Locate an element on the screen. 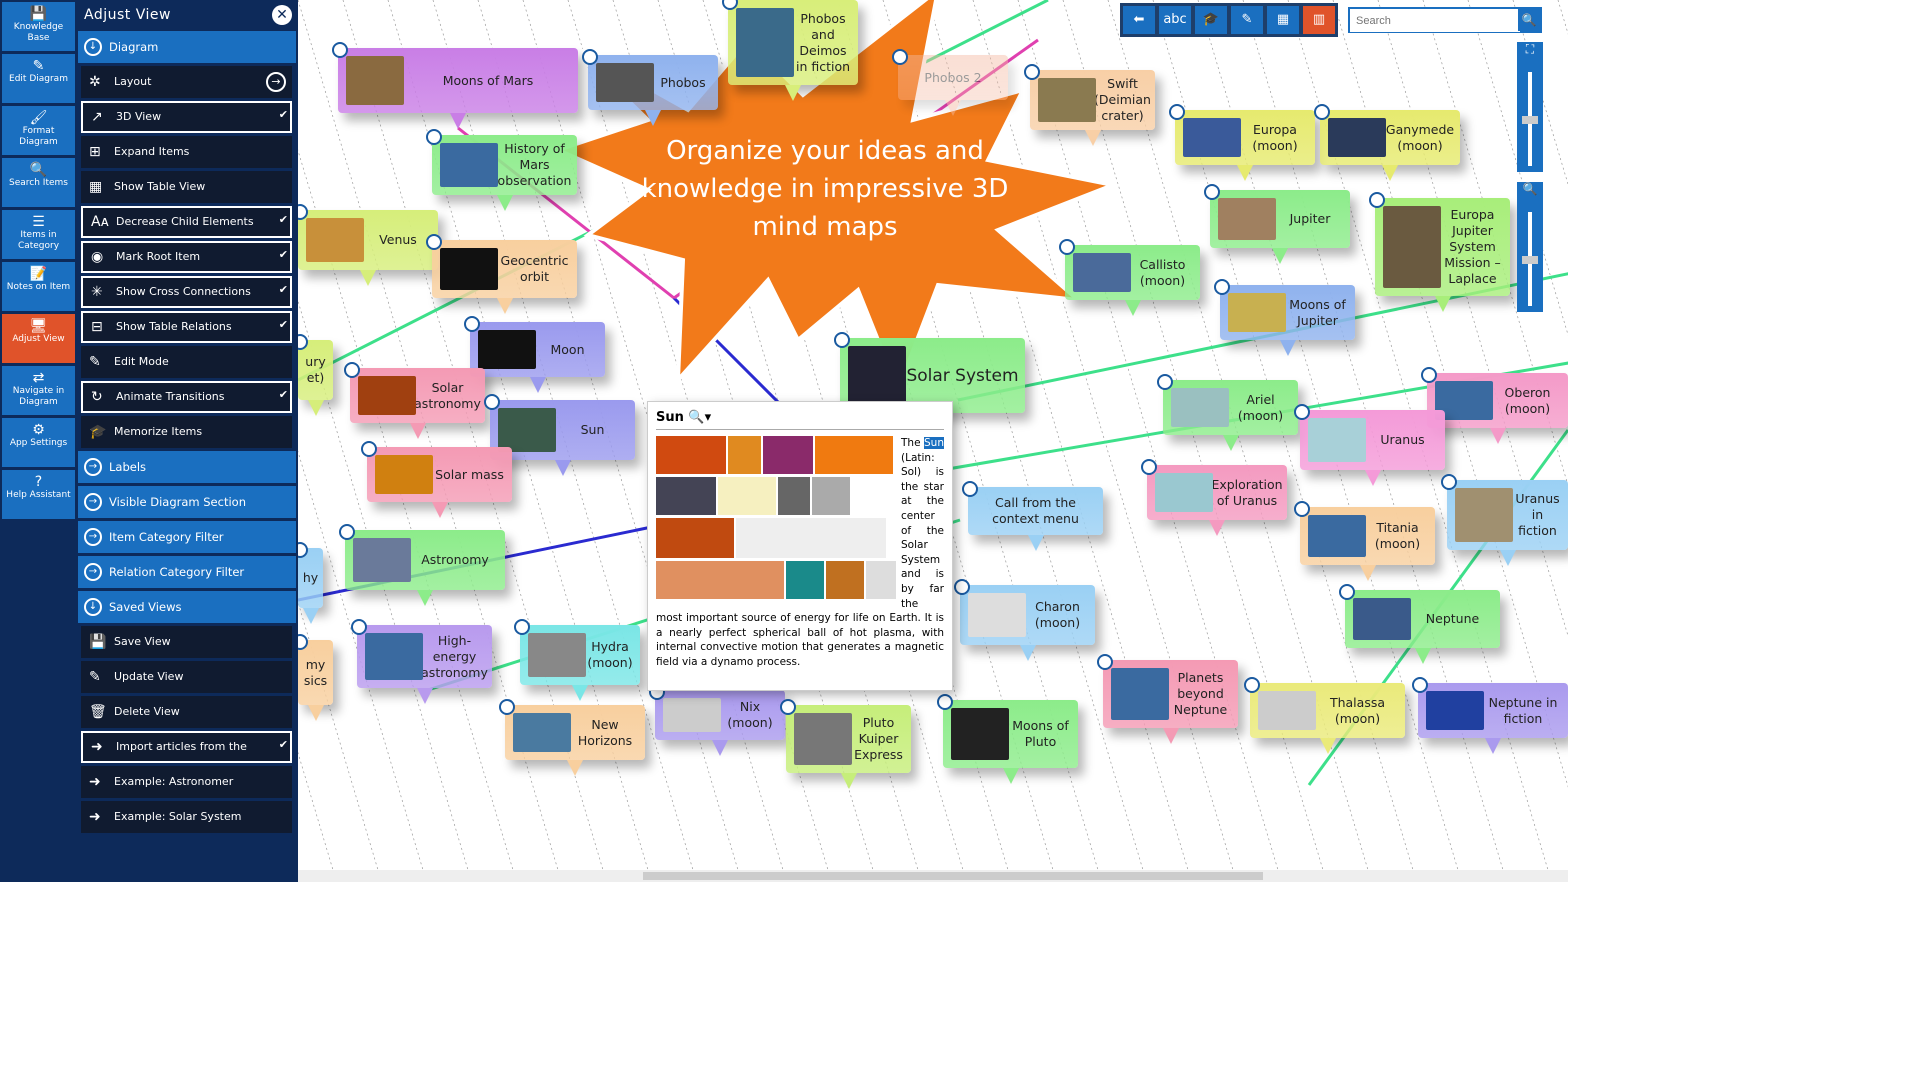  node-uranus-in-fiction: Uranus in fiction is located at coordinates (1507, 523).